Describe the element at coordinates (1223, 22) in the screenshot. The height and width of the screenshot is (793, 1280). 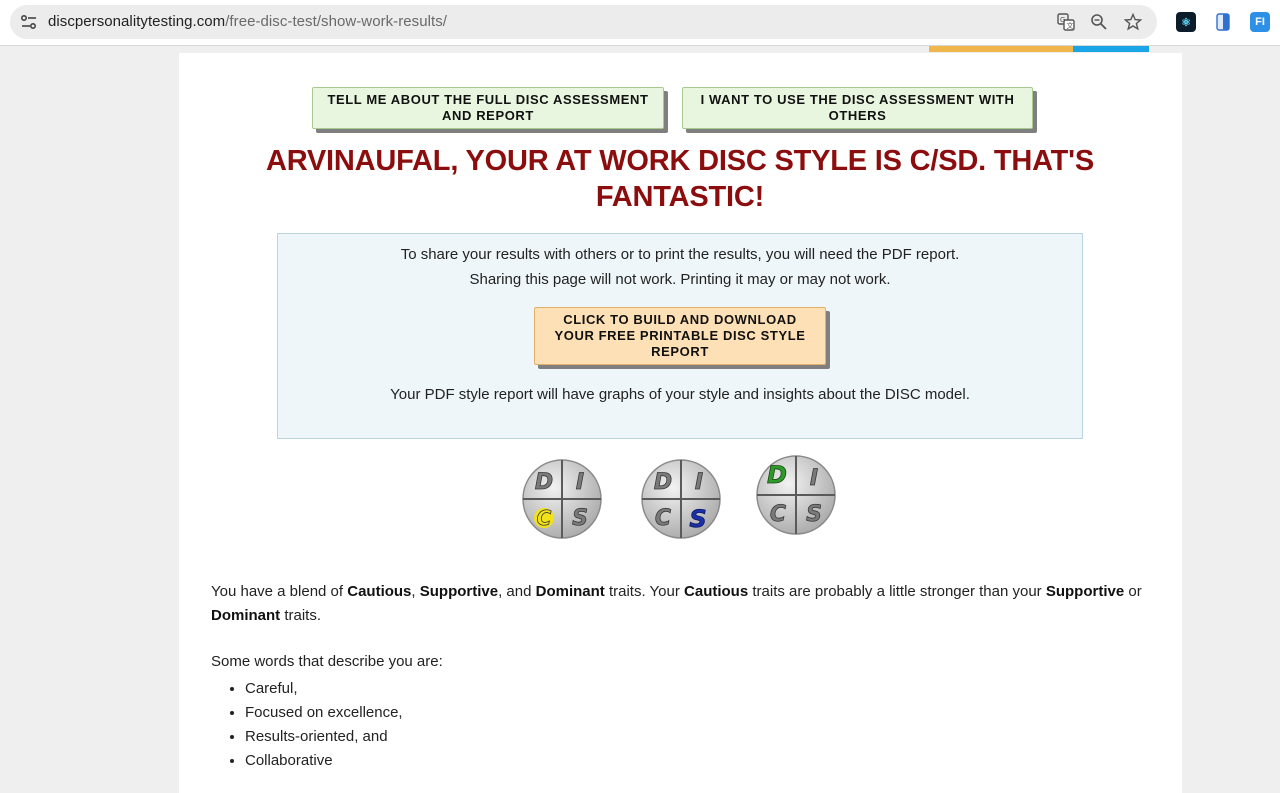
I see `document-extension-icon` at that location.